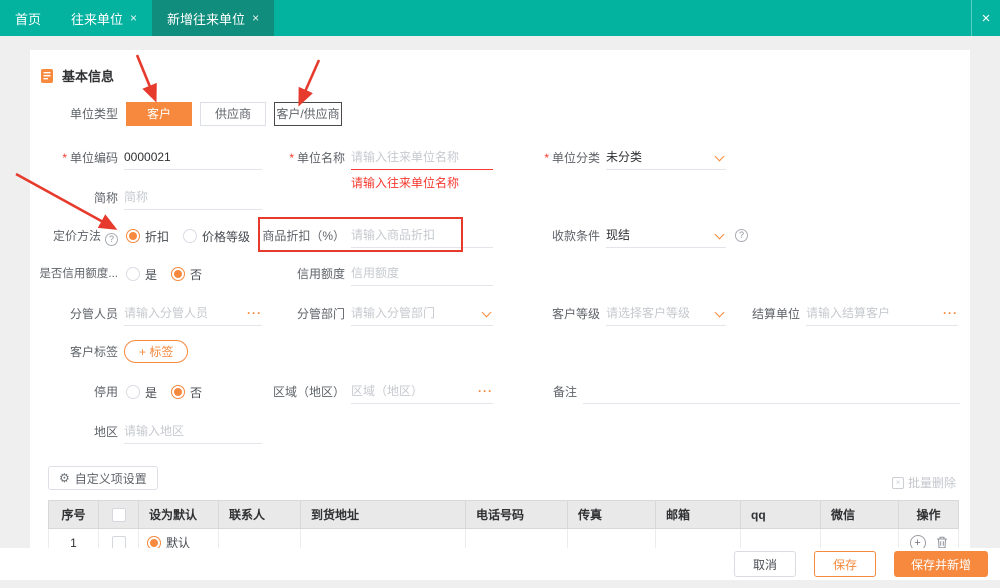 The width and height of the screenshot is (1000, 588). What do you see at coordinates (575, 236) in the screenshot?
I see `payment-terms-label: 收款条件` at bounding box center [575, 236].